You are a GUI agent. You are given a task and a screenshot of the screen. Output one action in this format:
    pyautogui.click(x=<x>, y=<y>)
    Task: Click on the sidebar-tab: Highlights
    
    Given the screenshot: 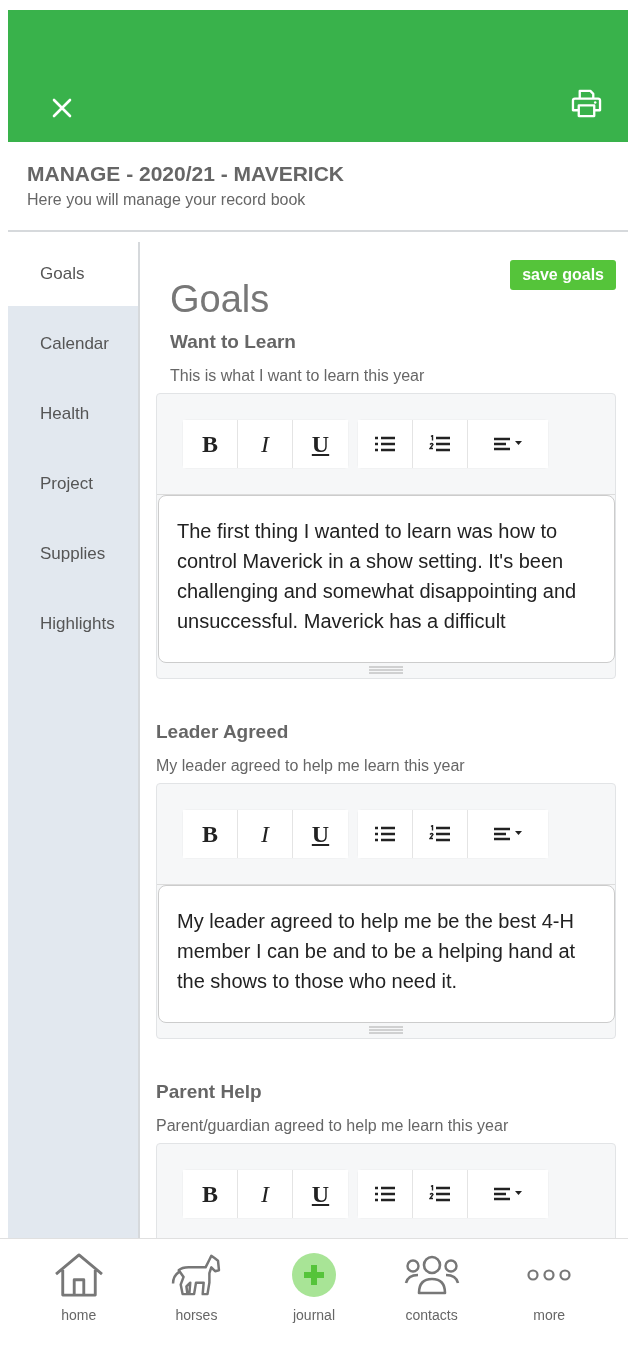 What is the action you would take?
    pyautogui.click(x=73, y=624)
    